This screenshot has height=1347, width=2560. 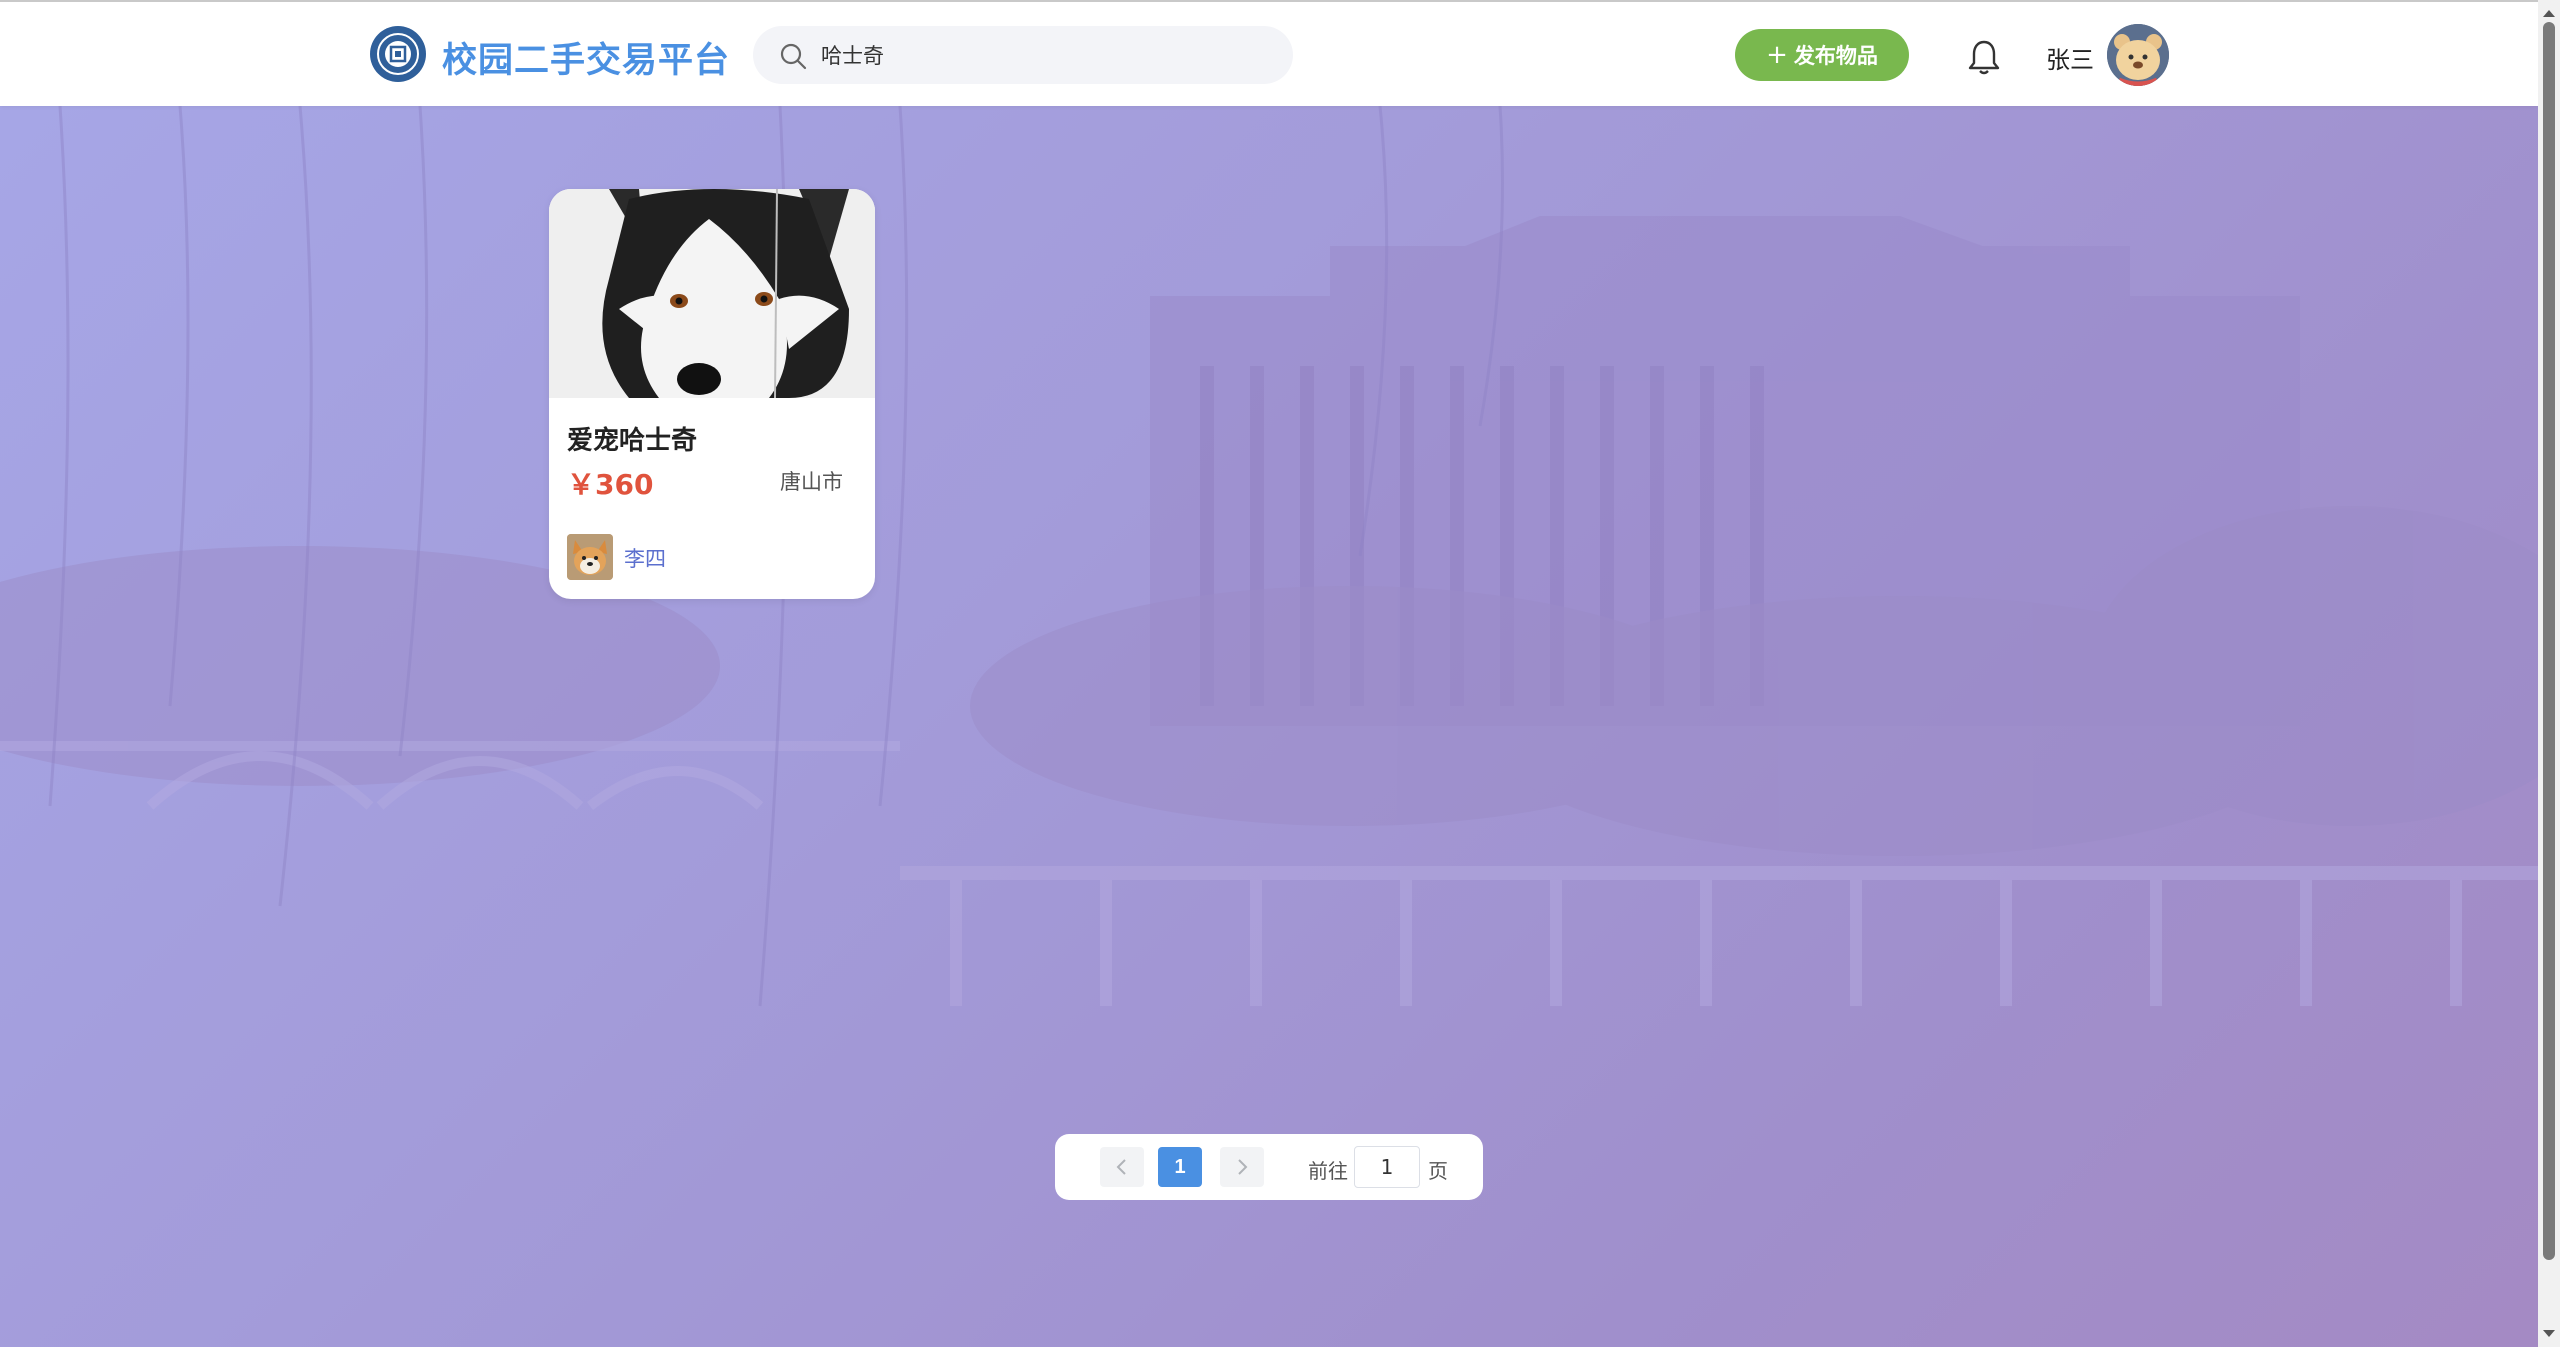 I want to click on page-number-current: 1, so click(x=1180, y=1167).